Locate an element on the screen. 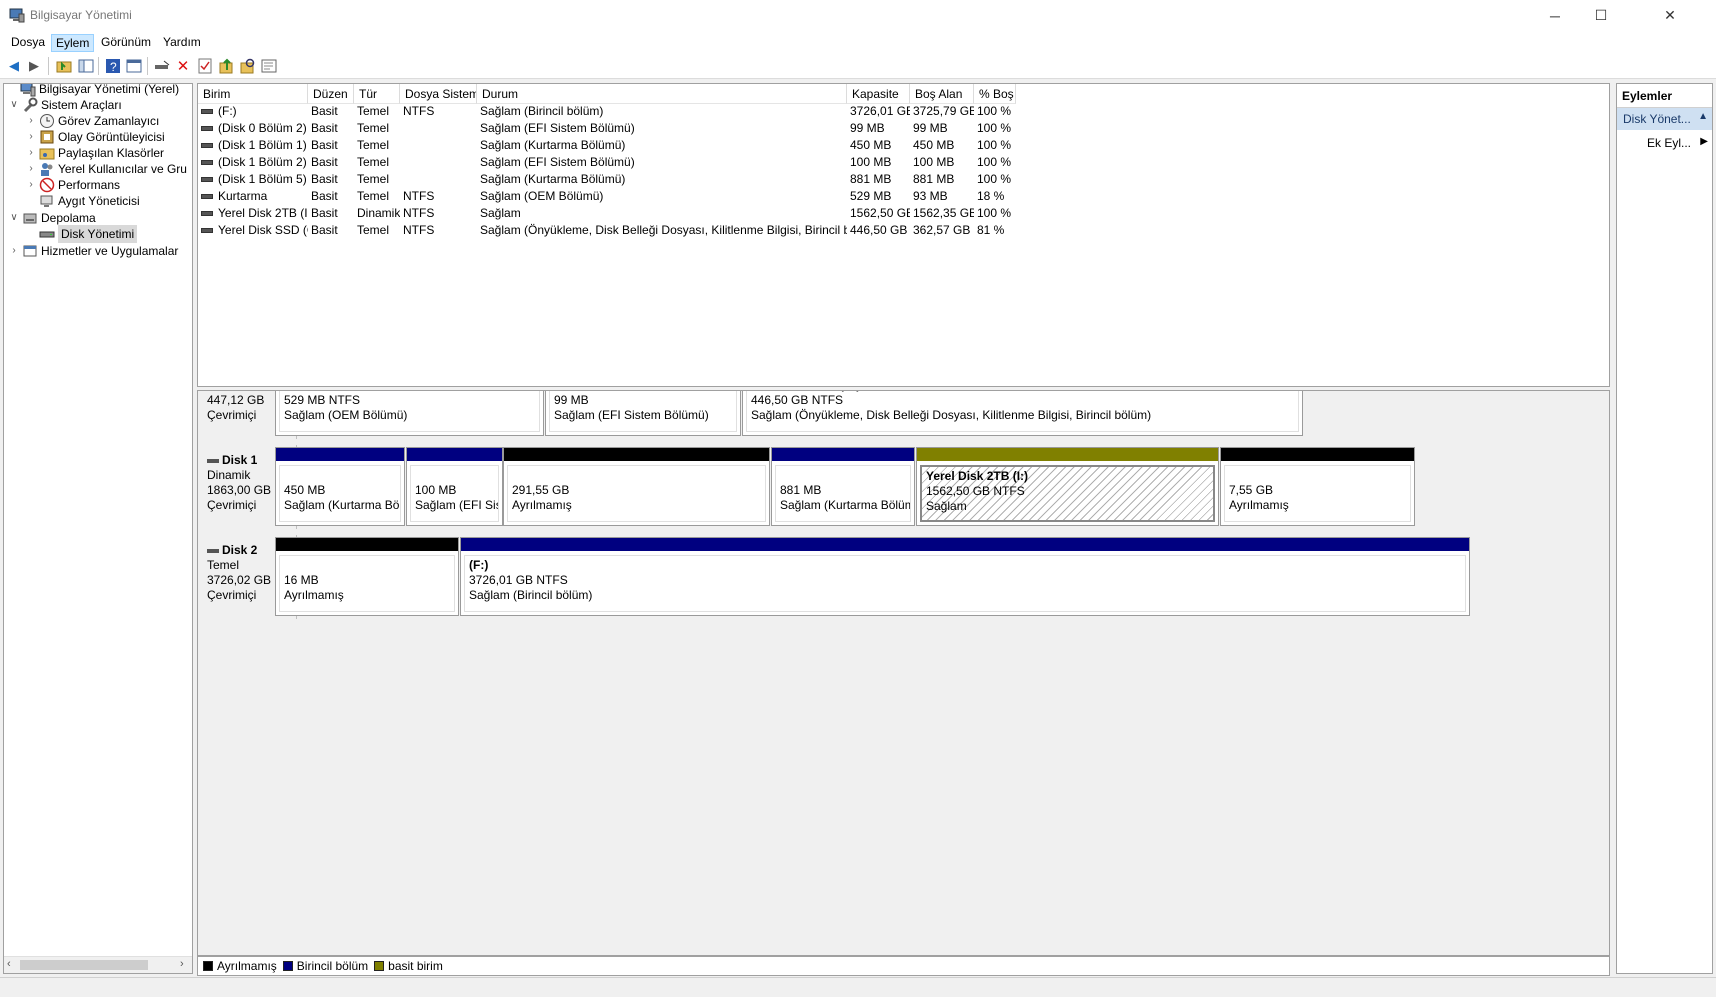  device-manager-icon is located at coordinates (46, 201).